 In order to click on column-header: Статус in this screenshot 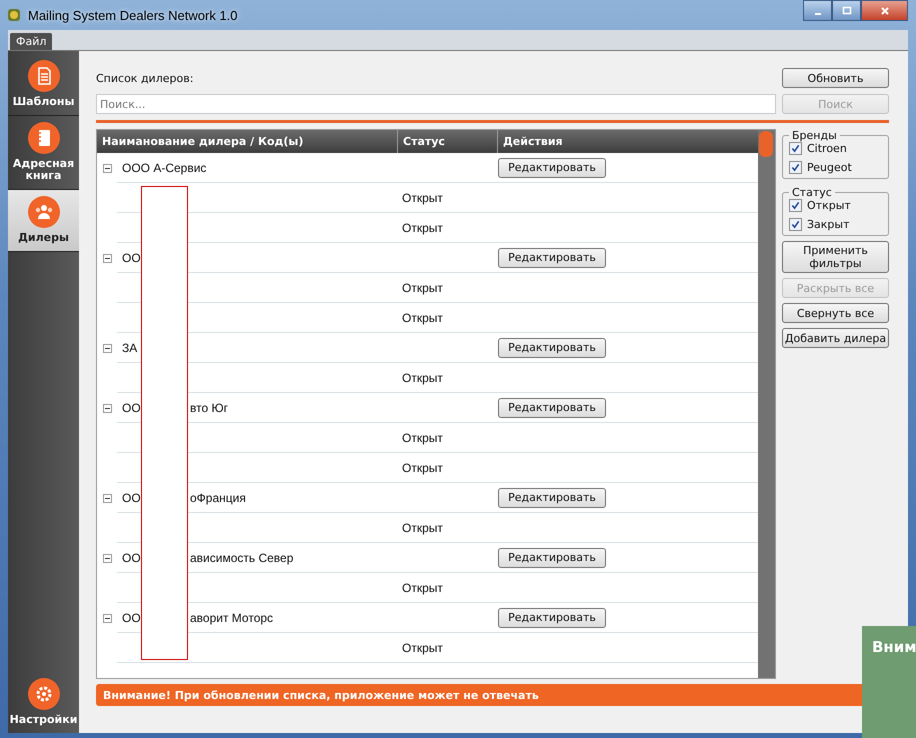, I will do `click(448, 141)`.